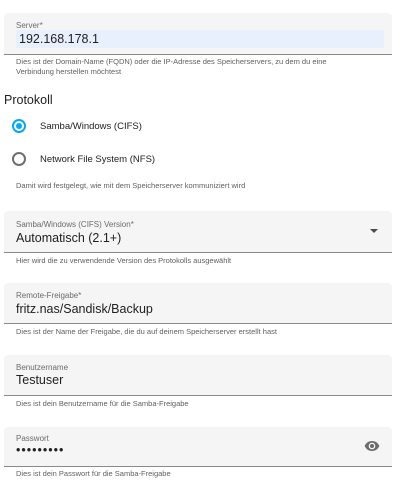 This screenshot has height=500, width=408. I want to click on version-label: Samba/Windows (CIFS) Version*, so click(75, 224).